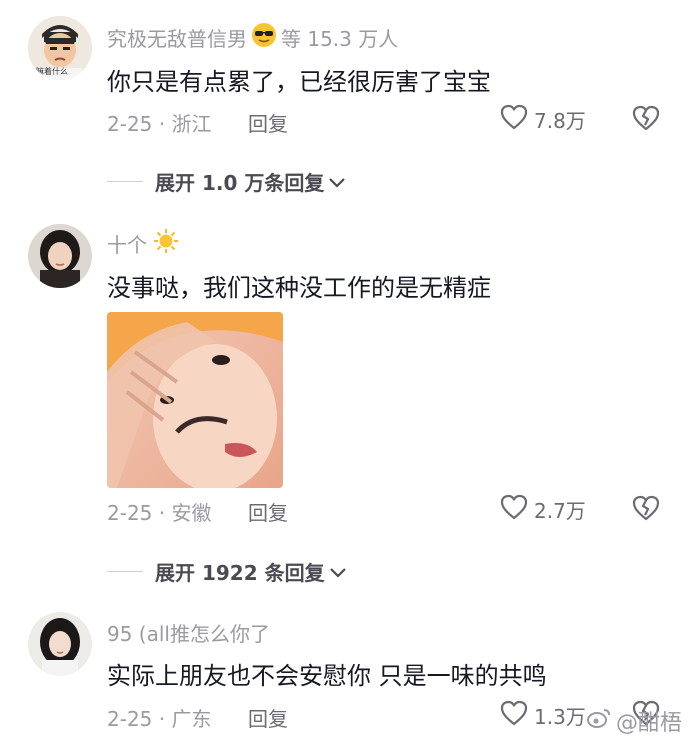 The height and width of the screenshot is (743, 690). Describe the element at coordinates (159, 719) in the screenshot. I see `date-location: 2-25 · 广东` at that location.